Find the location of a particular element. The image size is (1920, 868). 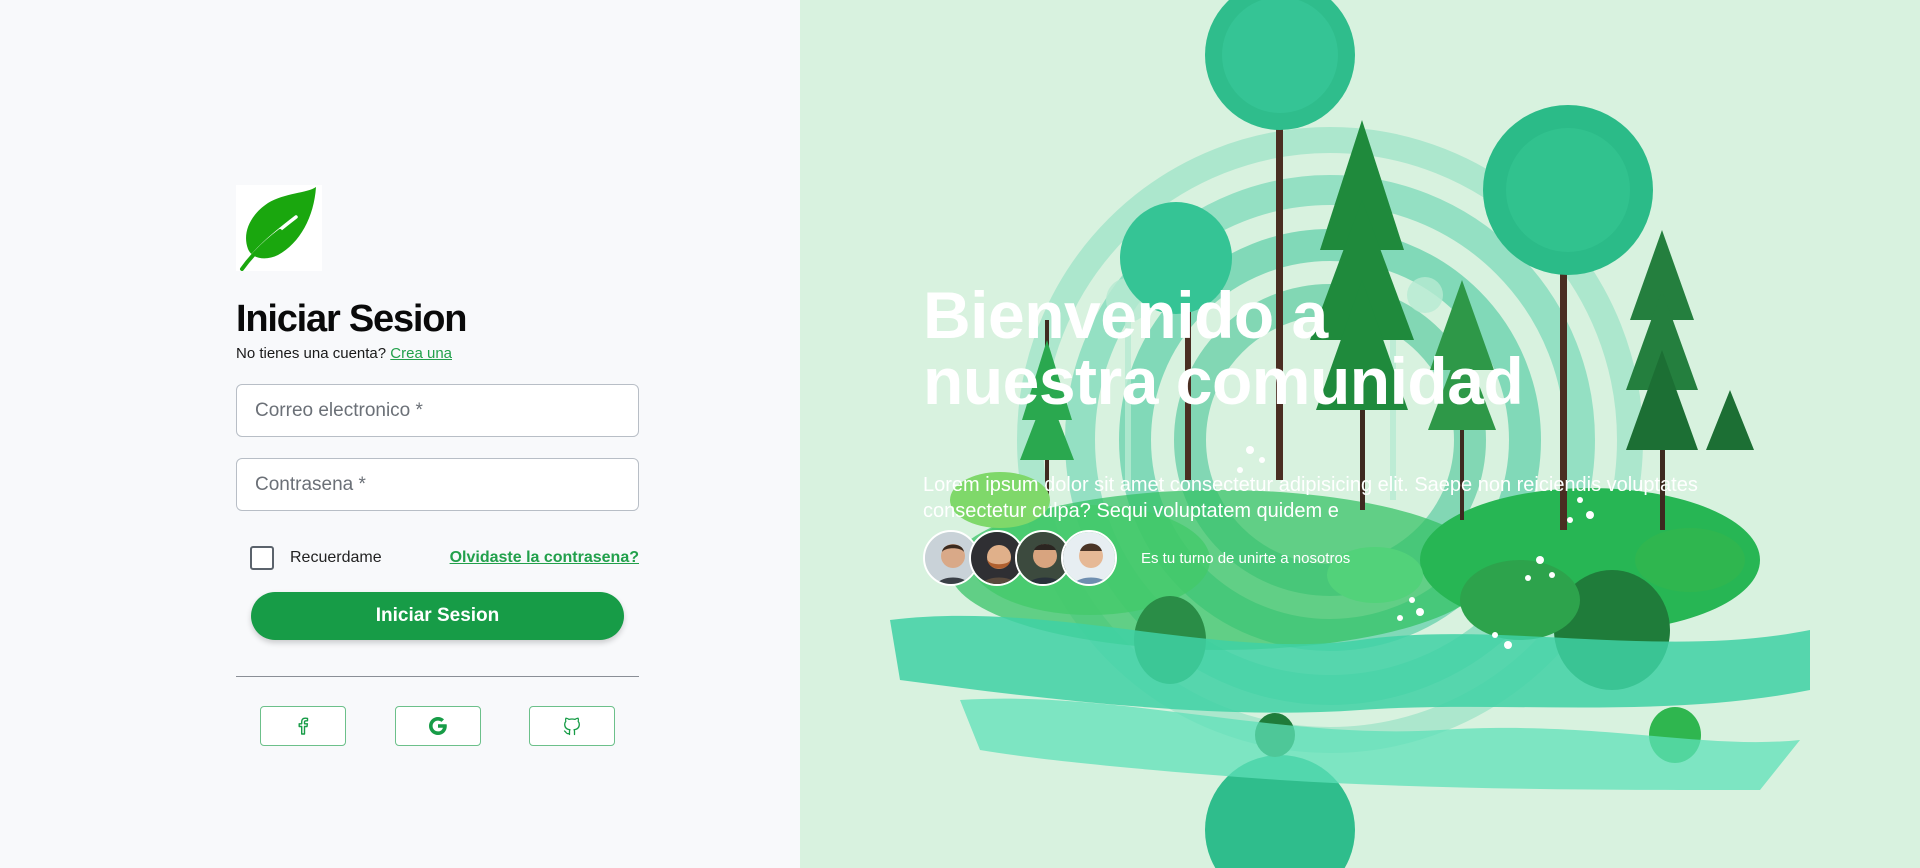

hero-title: Bienvenido a nuestra comunidad is located at coordinates (1243, 348).